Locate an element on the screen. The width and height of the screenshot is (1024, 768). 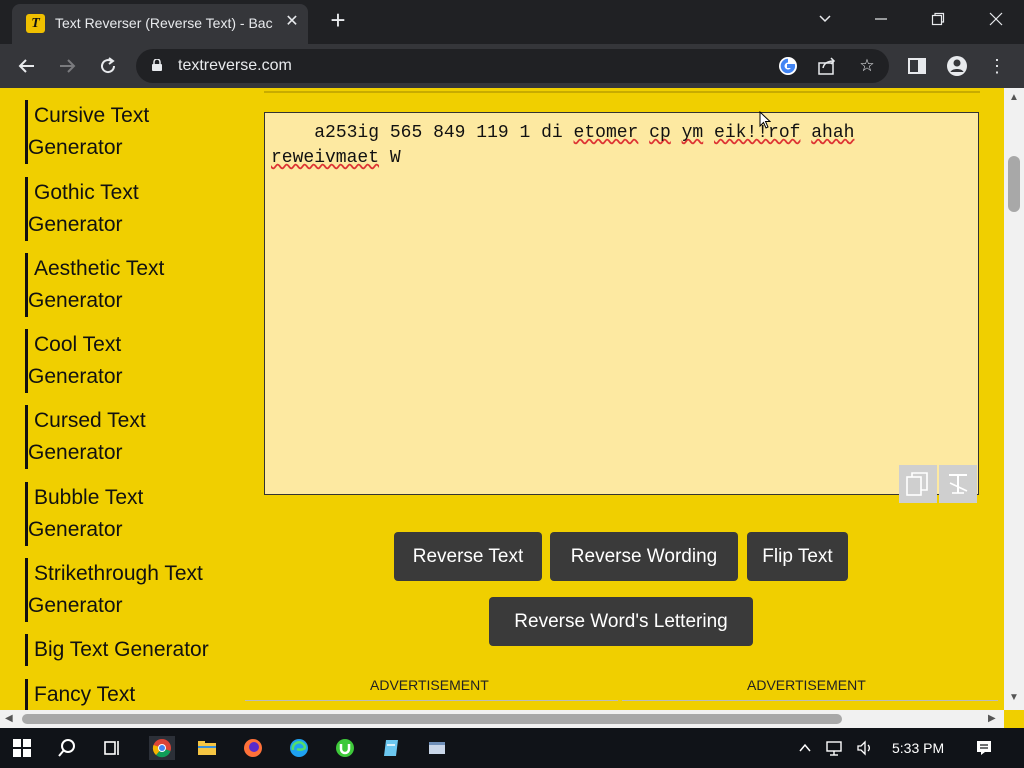
text-word: W is located at coordinates (395, 158).